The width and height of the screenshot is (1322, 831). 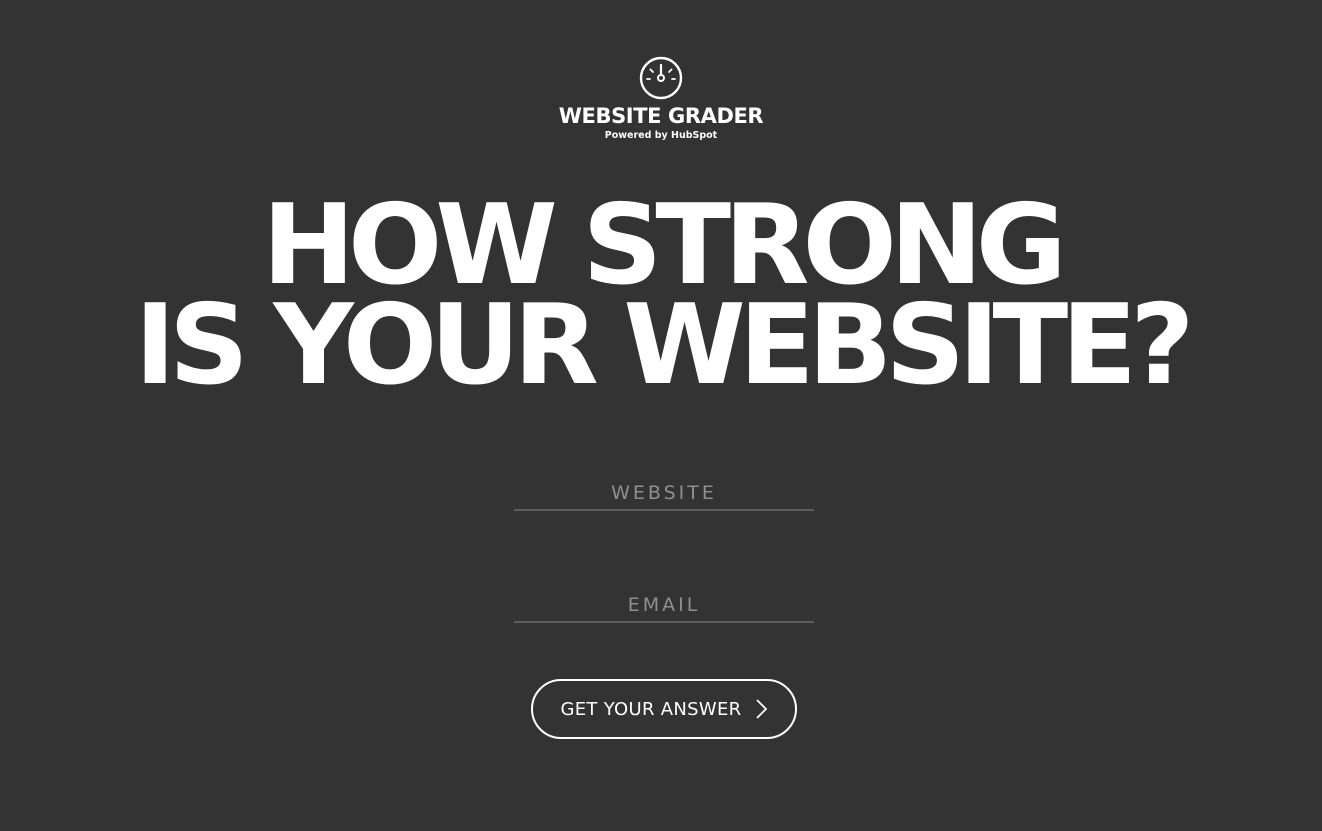 I want to click on logo-subtitle: Powered by HubSpot, so click(x=661, y=135).